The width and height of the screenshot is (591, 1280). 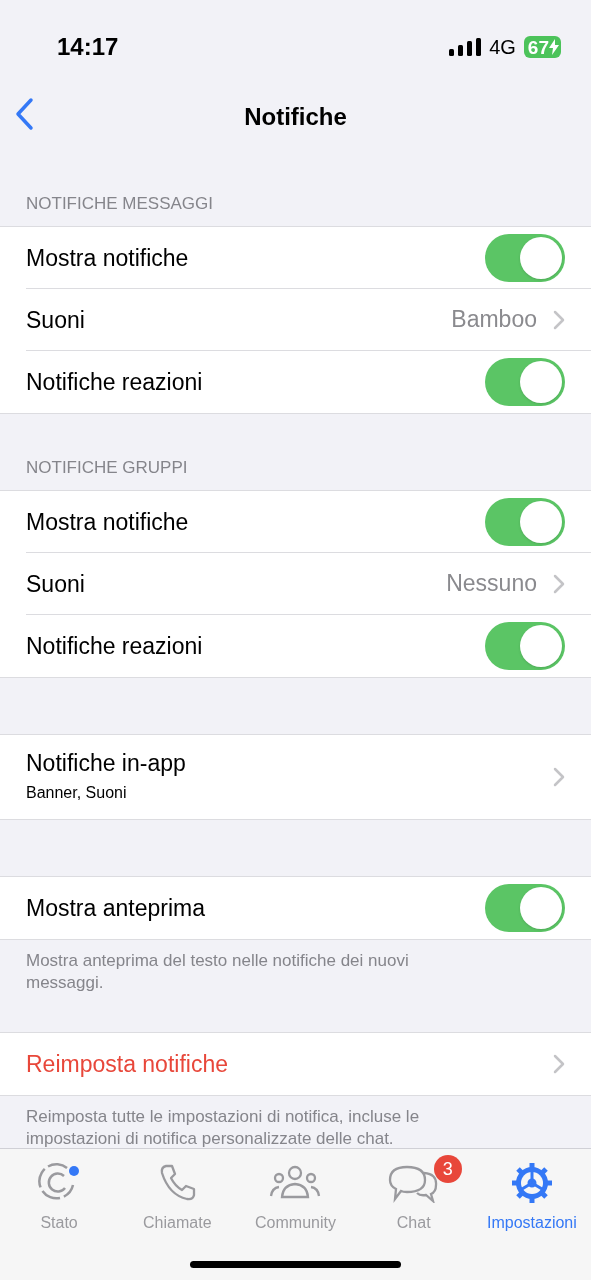 I want to click on settings-row: Reimposta notifiche, so click(x=295, y=1064).